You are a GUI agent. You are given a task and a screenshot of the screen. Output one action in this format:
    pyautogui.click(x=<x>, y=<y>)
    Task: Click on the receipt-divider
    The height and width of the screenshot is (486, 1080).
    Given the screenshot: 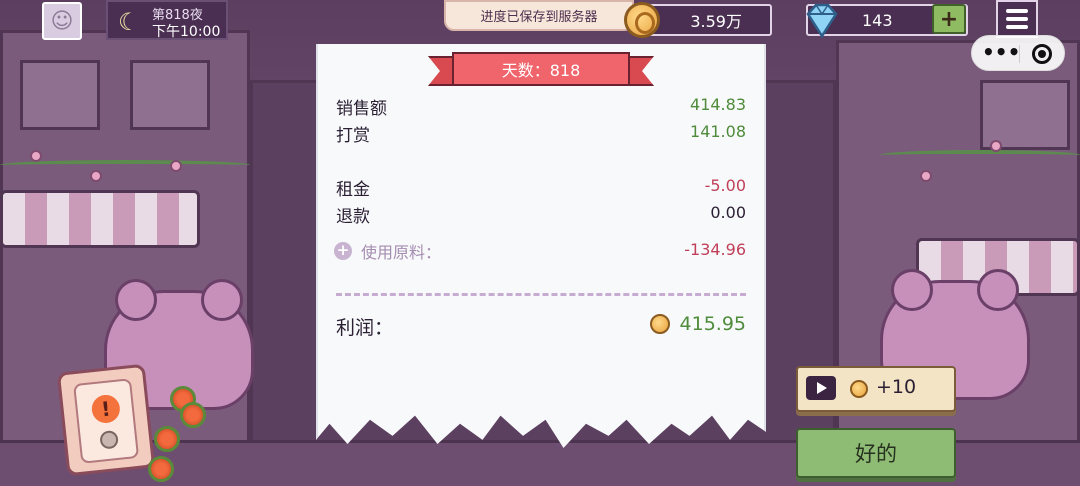 What is the action you would take?
    pyautogui.click(x=541, y=294)
    